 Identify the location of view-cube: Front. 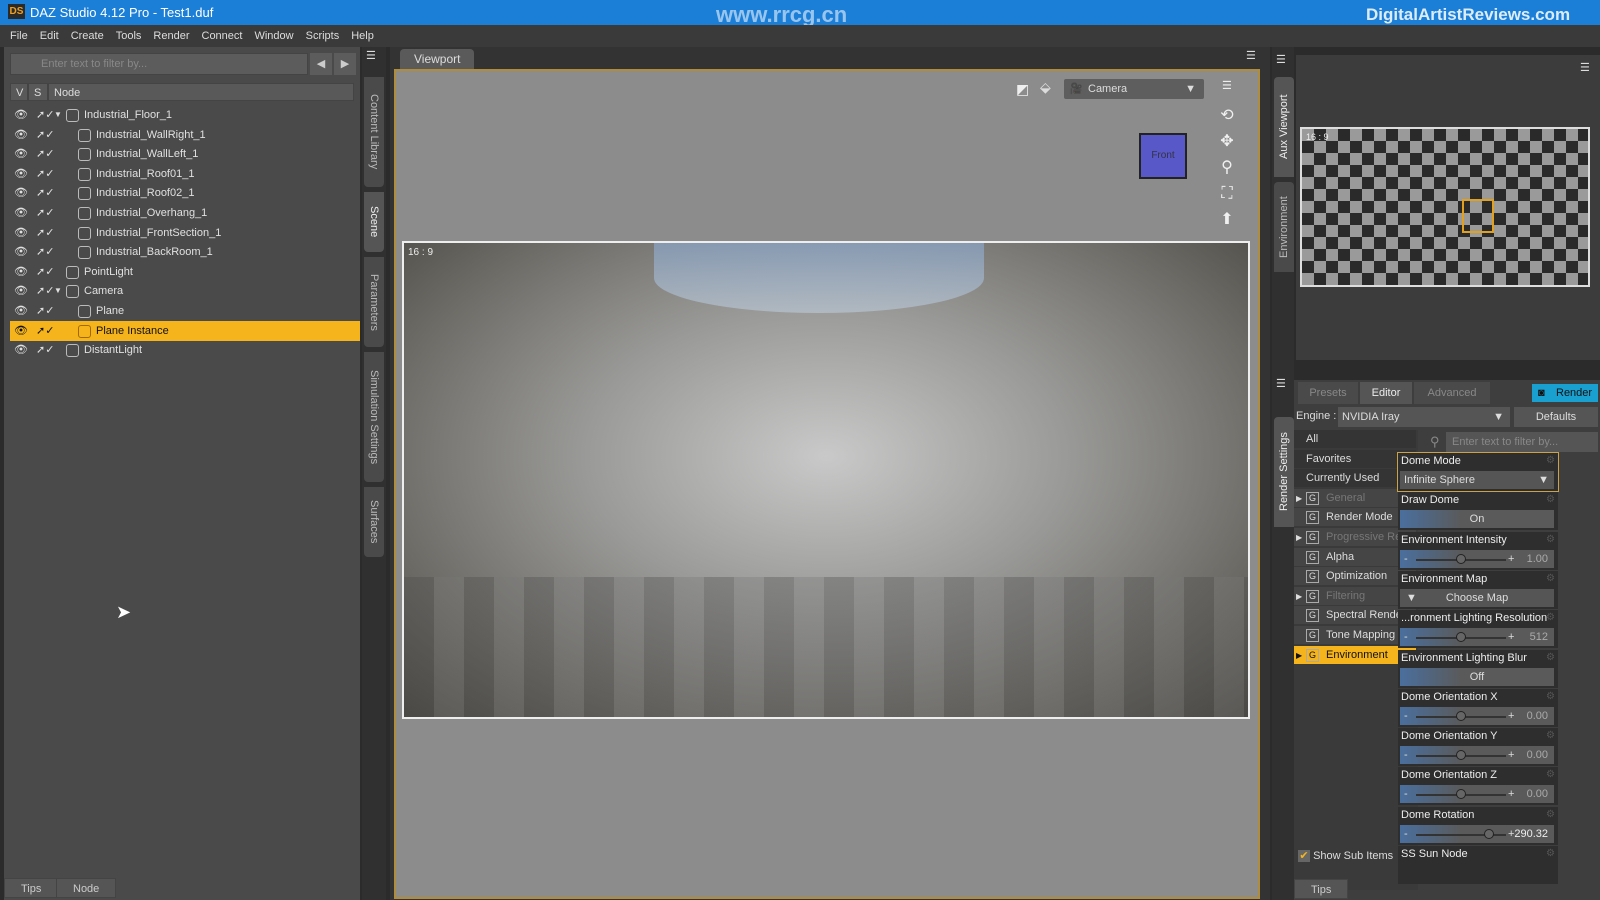
(1163, 156).